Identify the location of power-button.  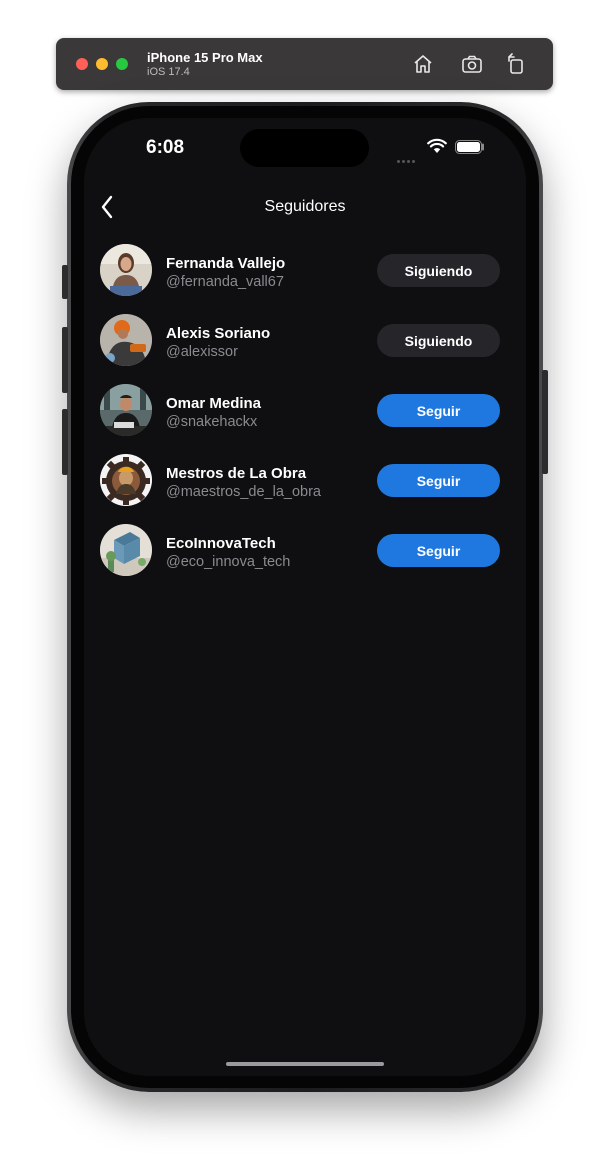
(545, 422).